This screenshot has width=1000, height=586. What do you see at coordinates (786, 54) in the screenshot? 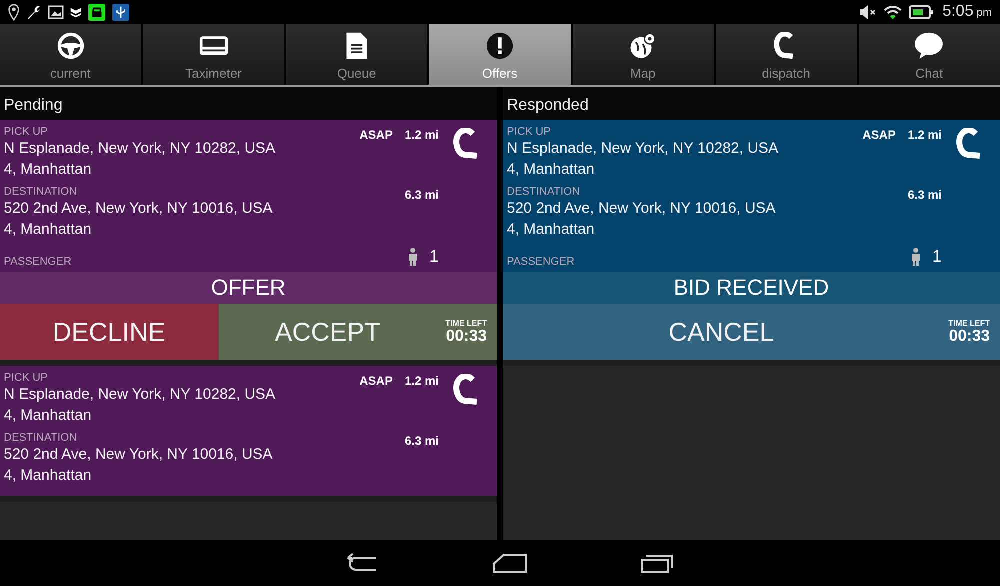
I see `nav-tab: dispatch` at bounding box center [786, 54].